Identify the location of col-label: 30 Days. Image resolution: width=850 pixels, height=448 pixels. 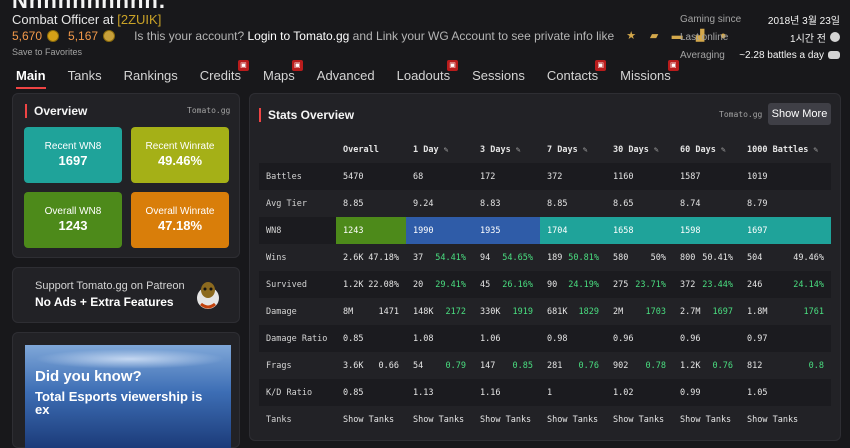
(631, 149).